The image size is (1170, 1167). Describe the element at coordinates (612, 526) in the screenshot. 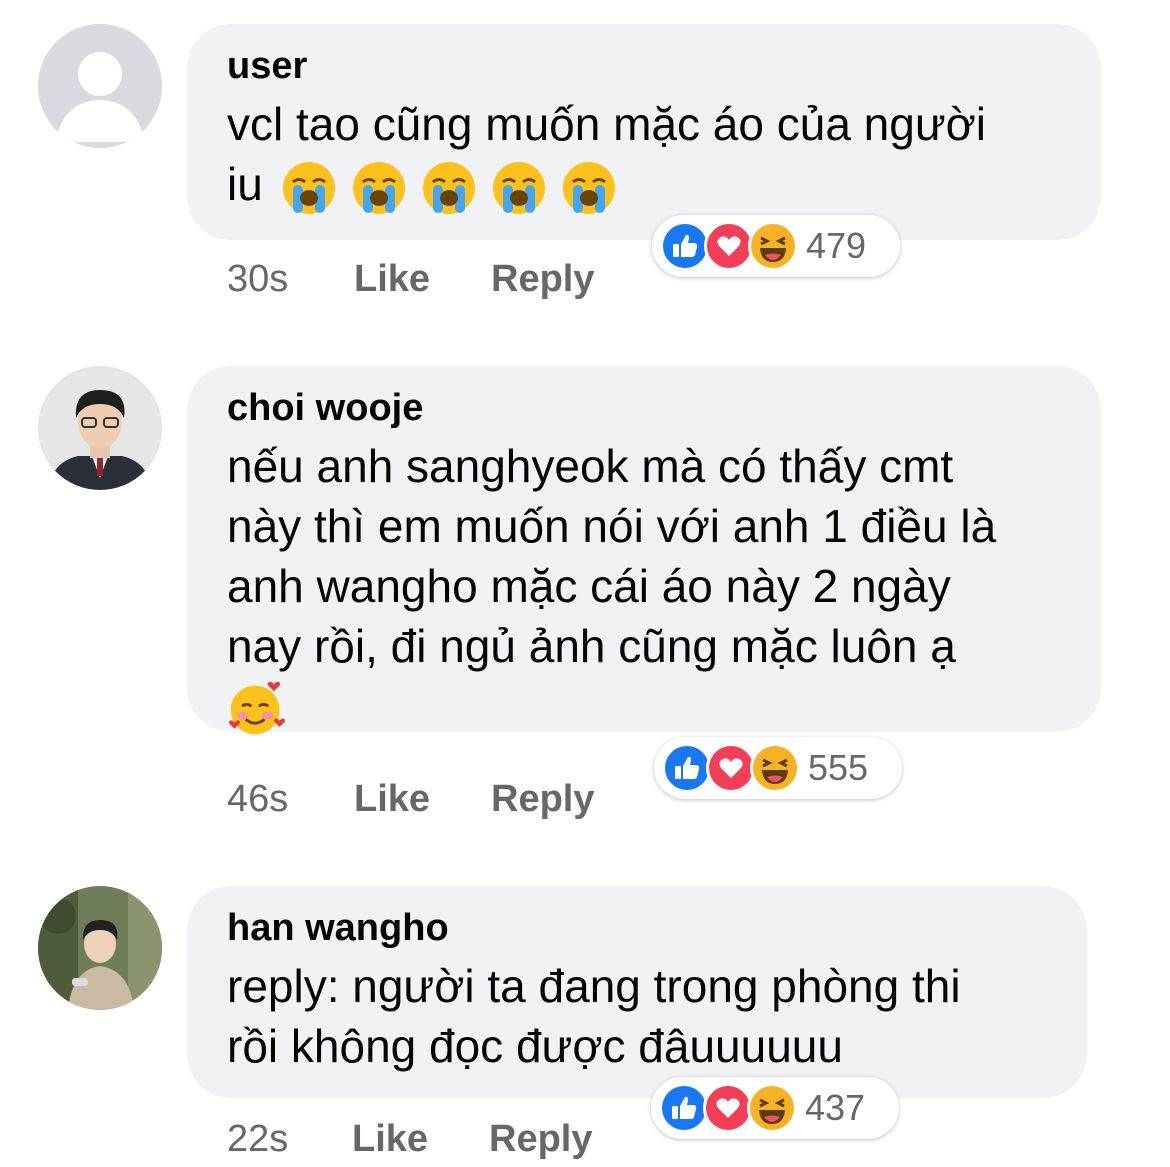

I see `comment-text-line: này thì em muốn nói với anh 1 điều là` at that location.